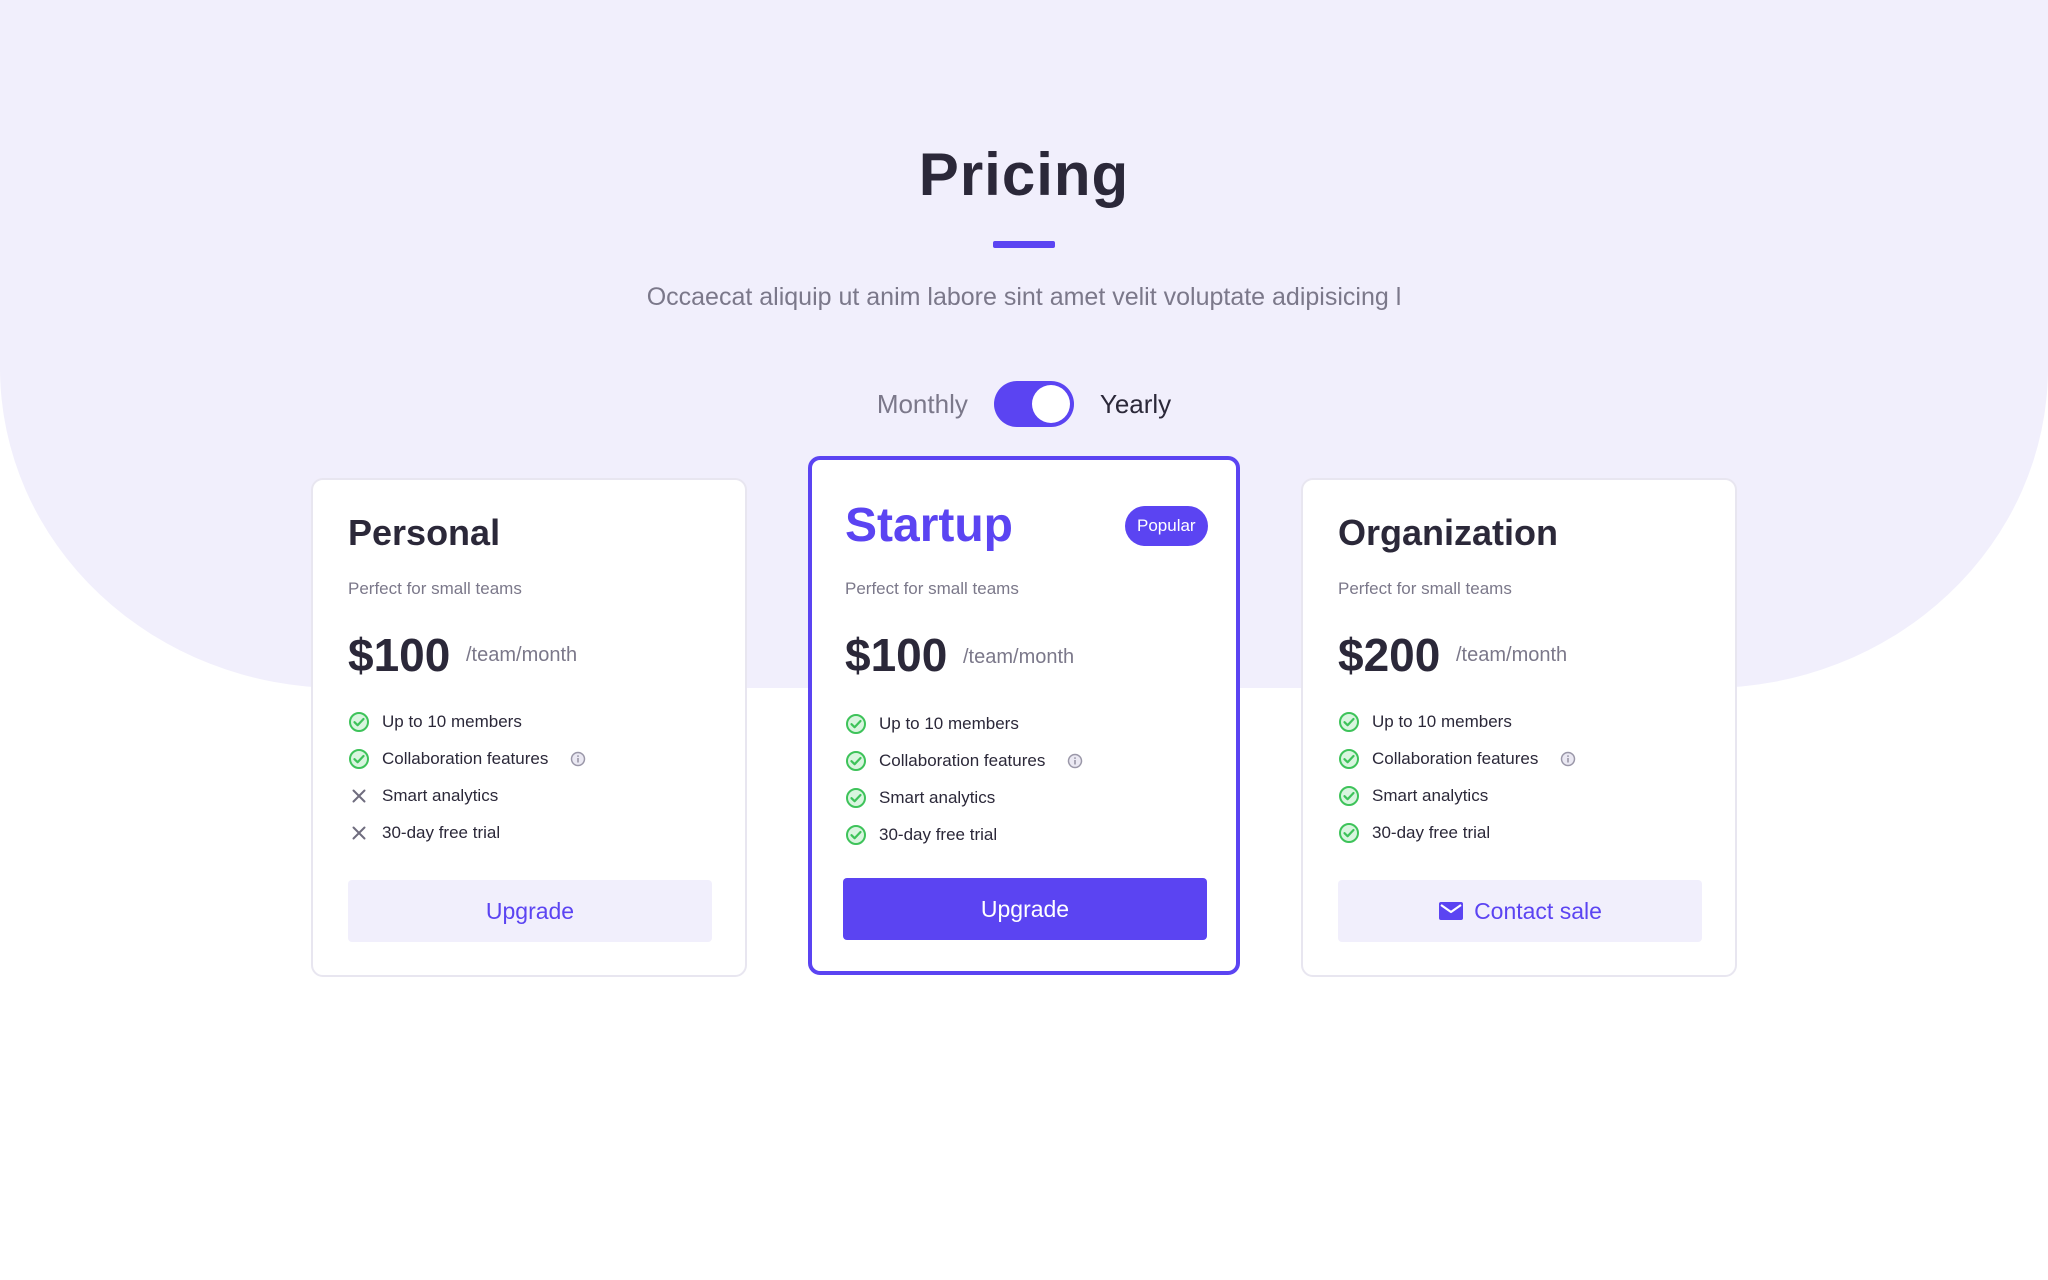 Image resolution: width=2048 pixels, height=1280 pixels. I want to click on button-label: Contact sale, so click(1538, 910).